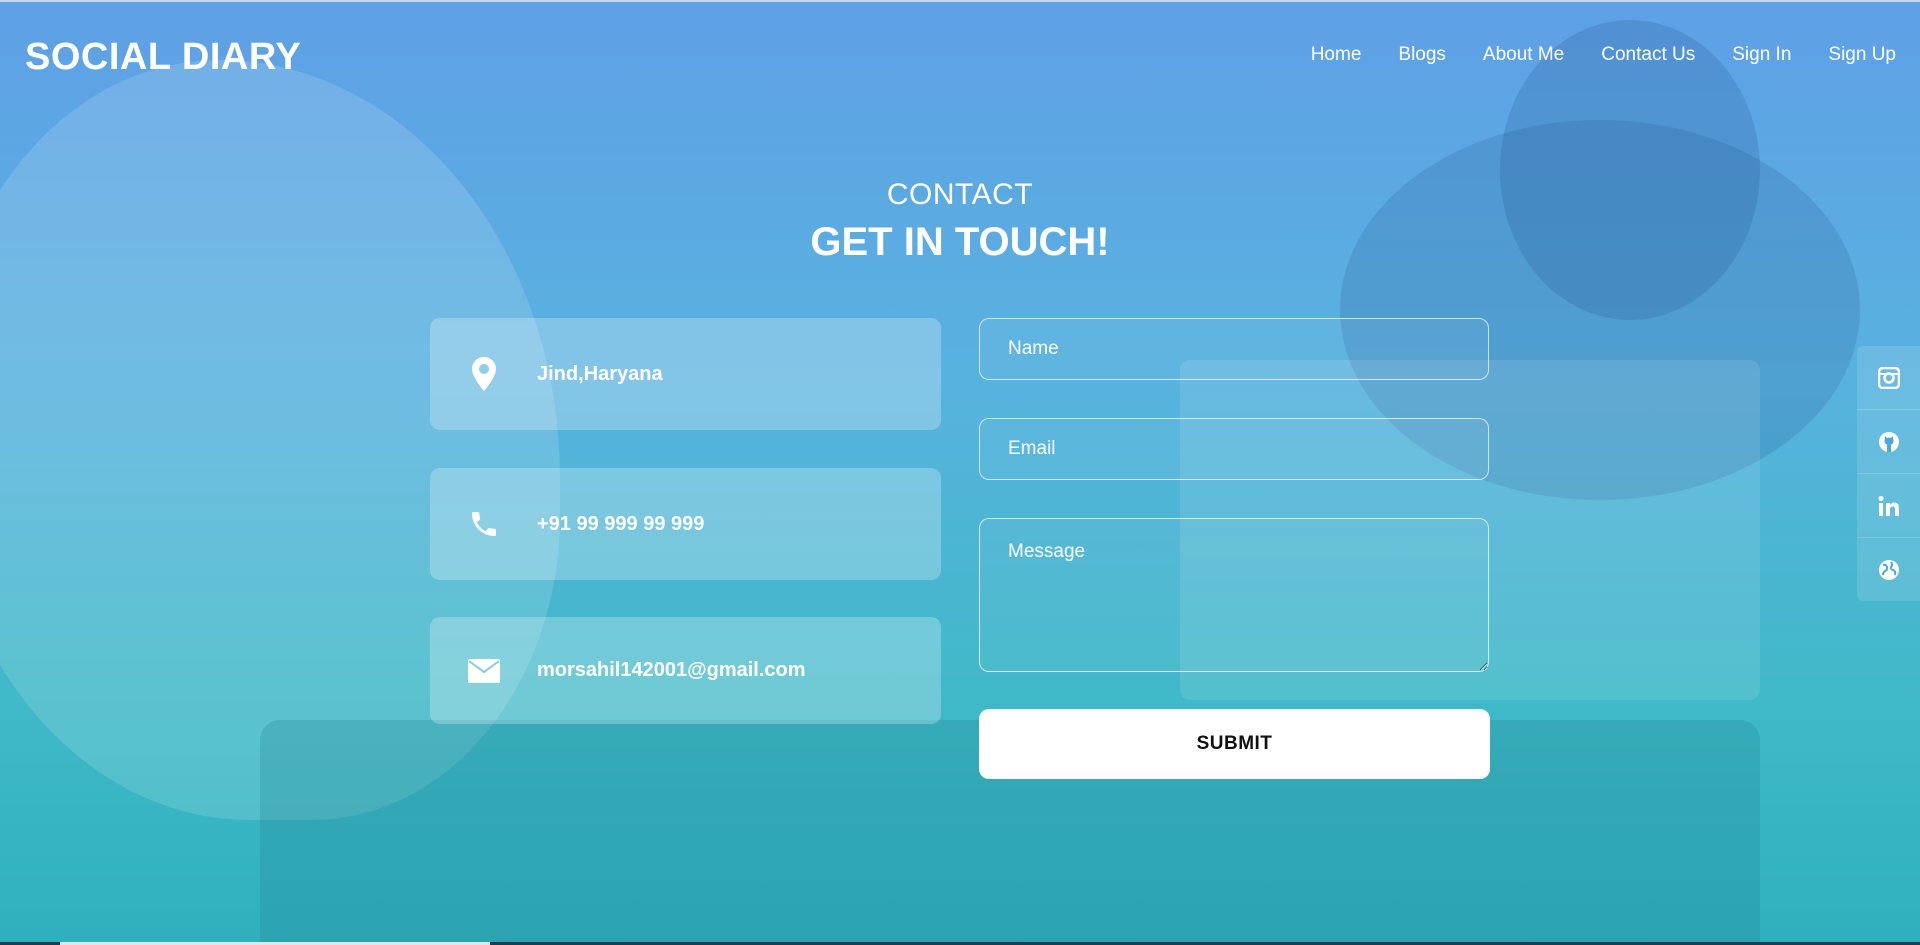 This screenshot has width=1920, height=945. What do you see at coordinates (960, 242) in the screenshot?
I see `section-title: GET IN TOUCH!` at bounding box center [960, 242].